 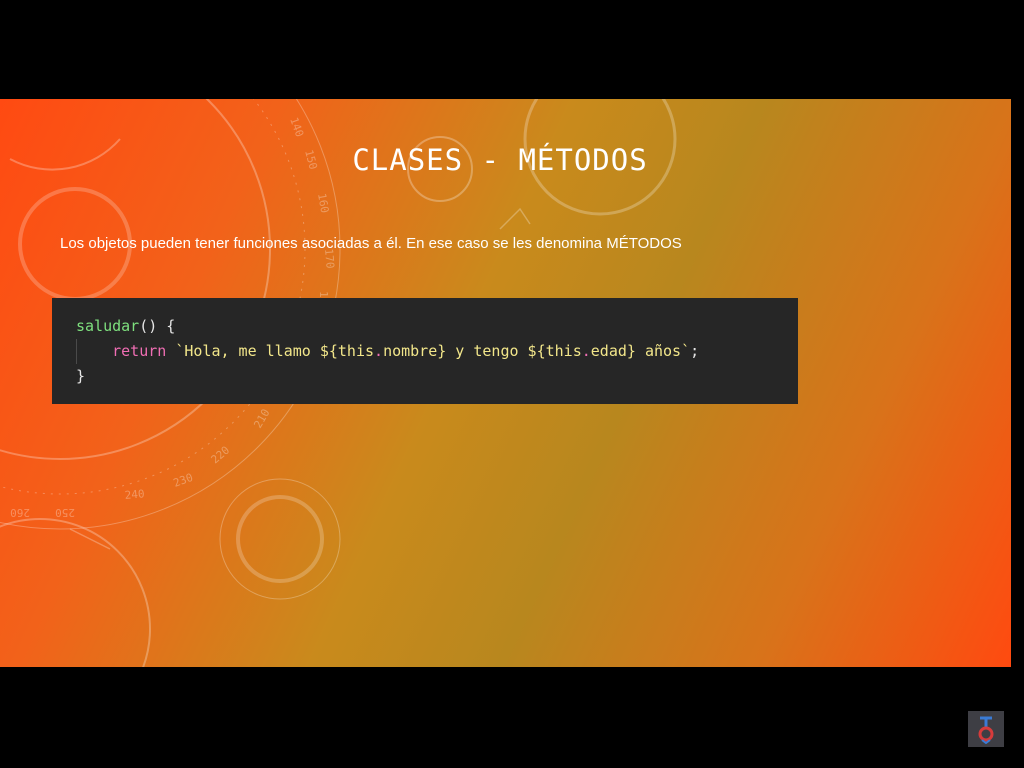 I want to click on code-function-name: saludar, so click(x=108, y=326).